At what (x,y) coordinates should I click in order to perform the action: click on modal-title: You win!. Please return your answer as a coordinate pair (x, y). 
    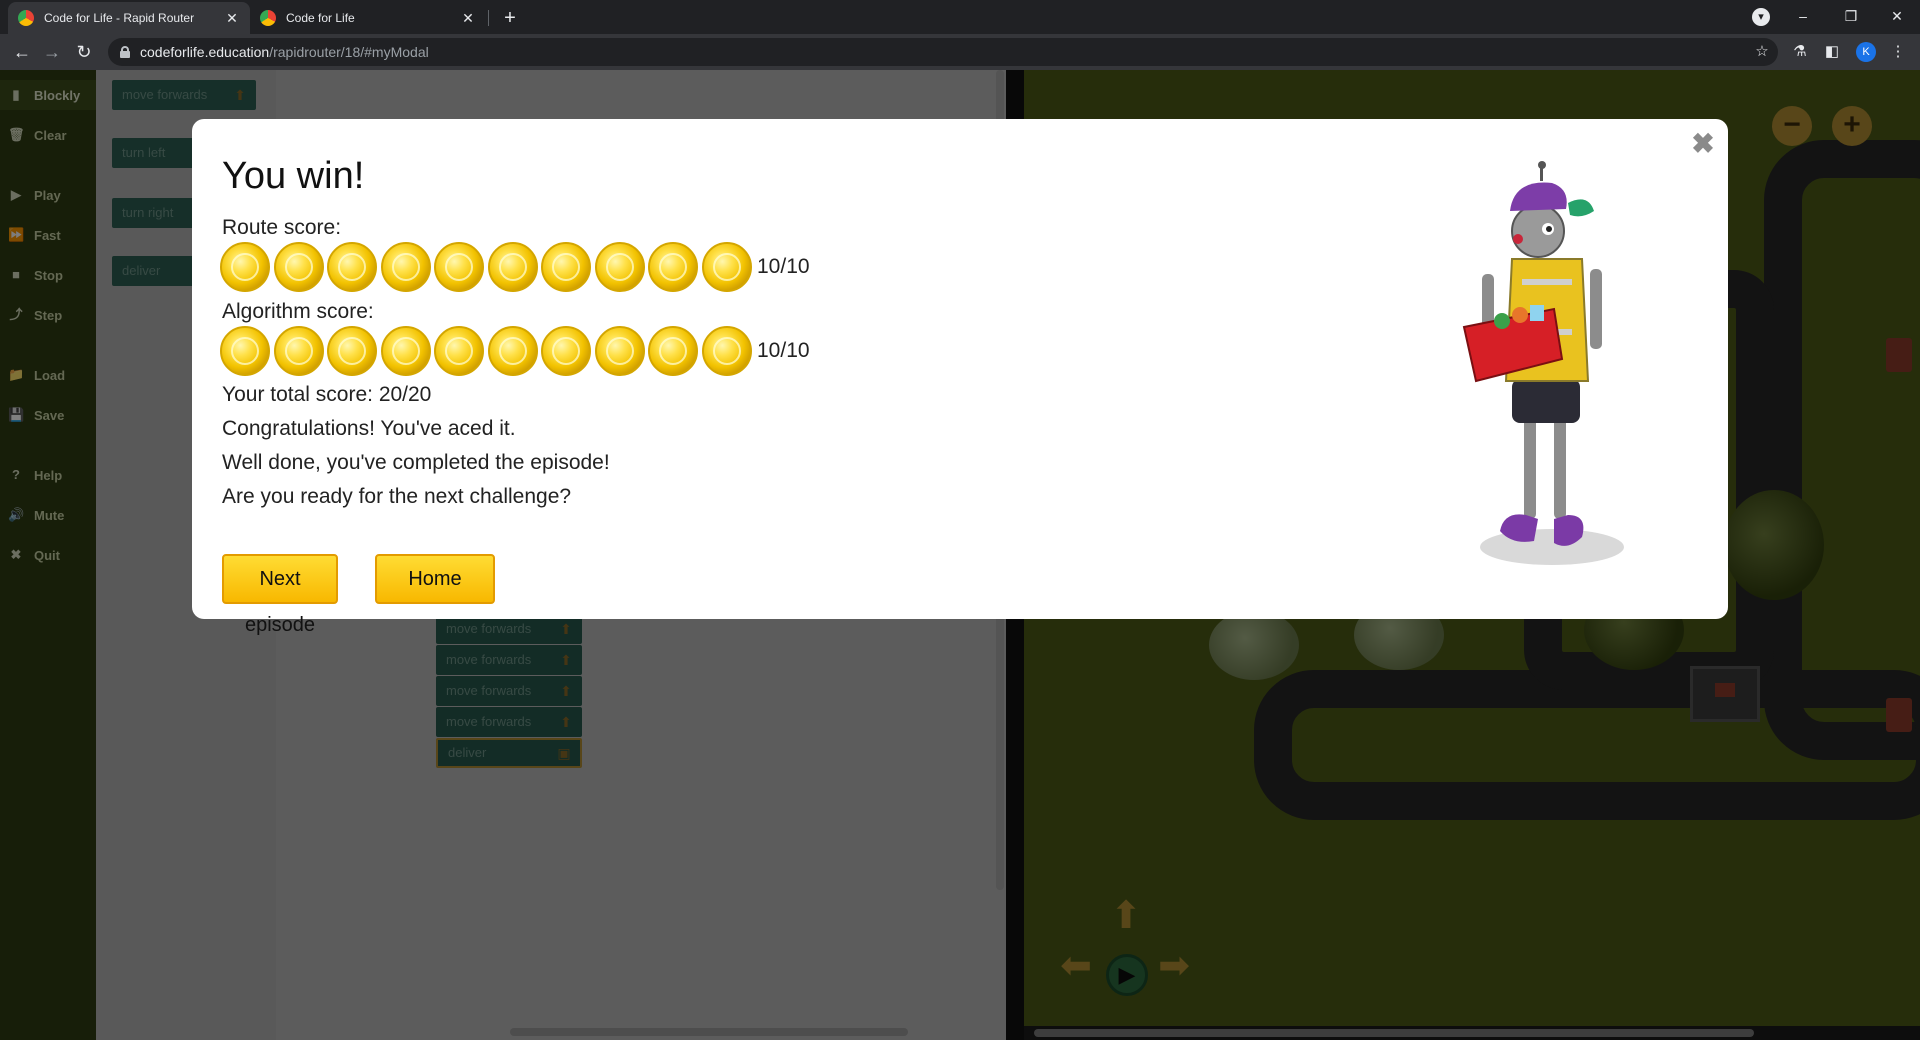
    Looking at the image, I should click on (293, 176).